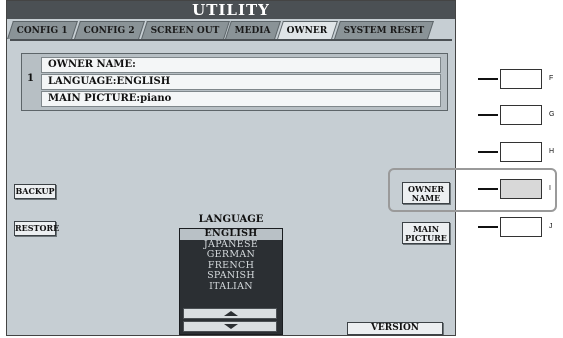 This screenshot has width=563, height=338. I want to click on screen-title: UTILITY, so click(231, 10).